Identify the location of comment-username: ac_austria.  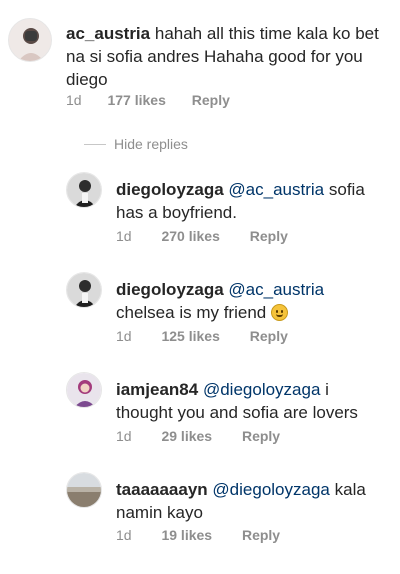
(108, 33).